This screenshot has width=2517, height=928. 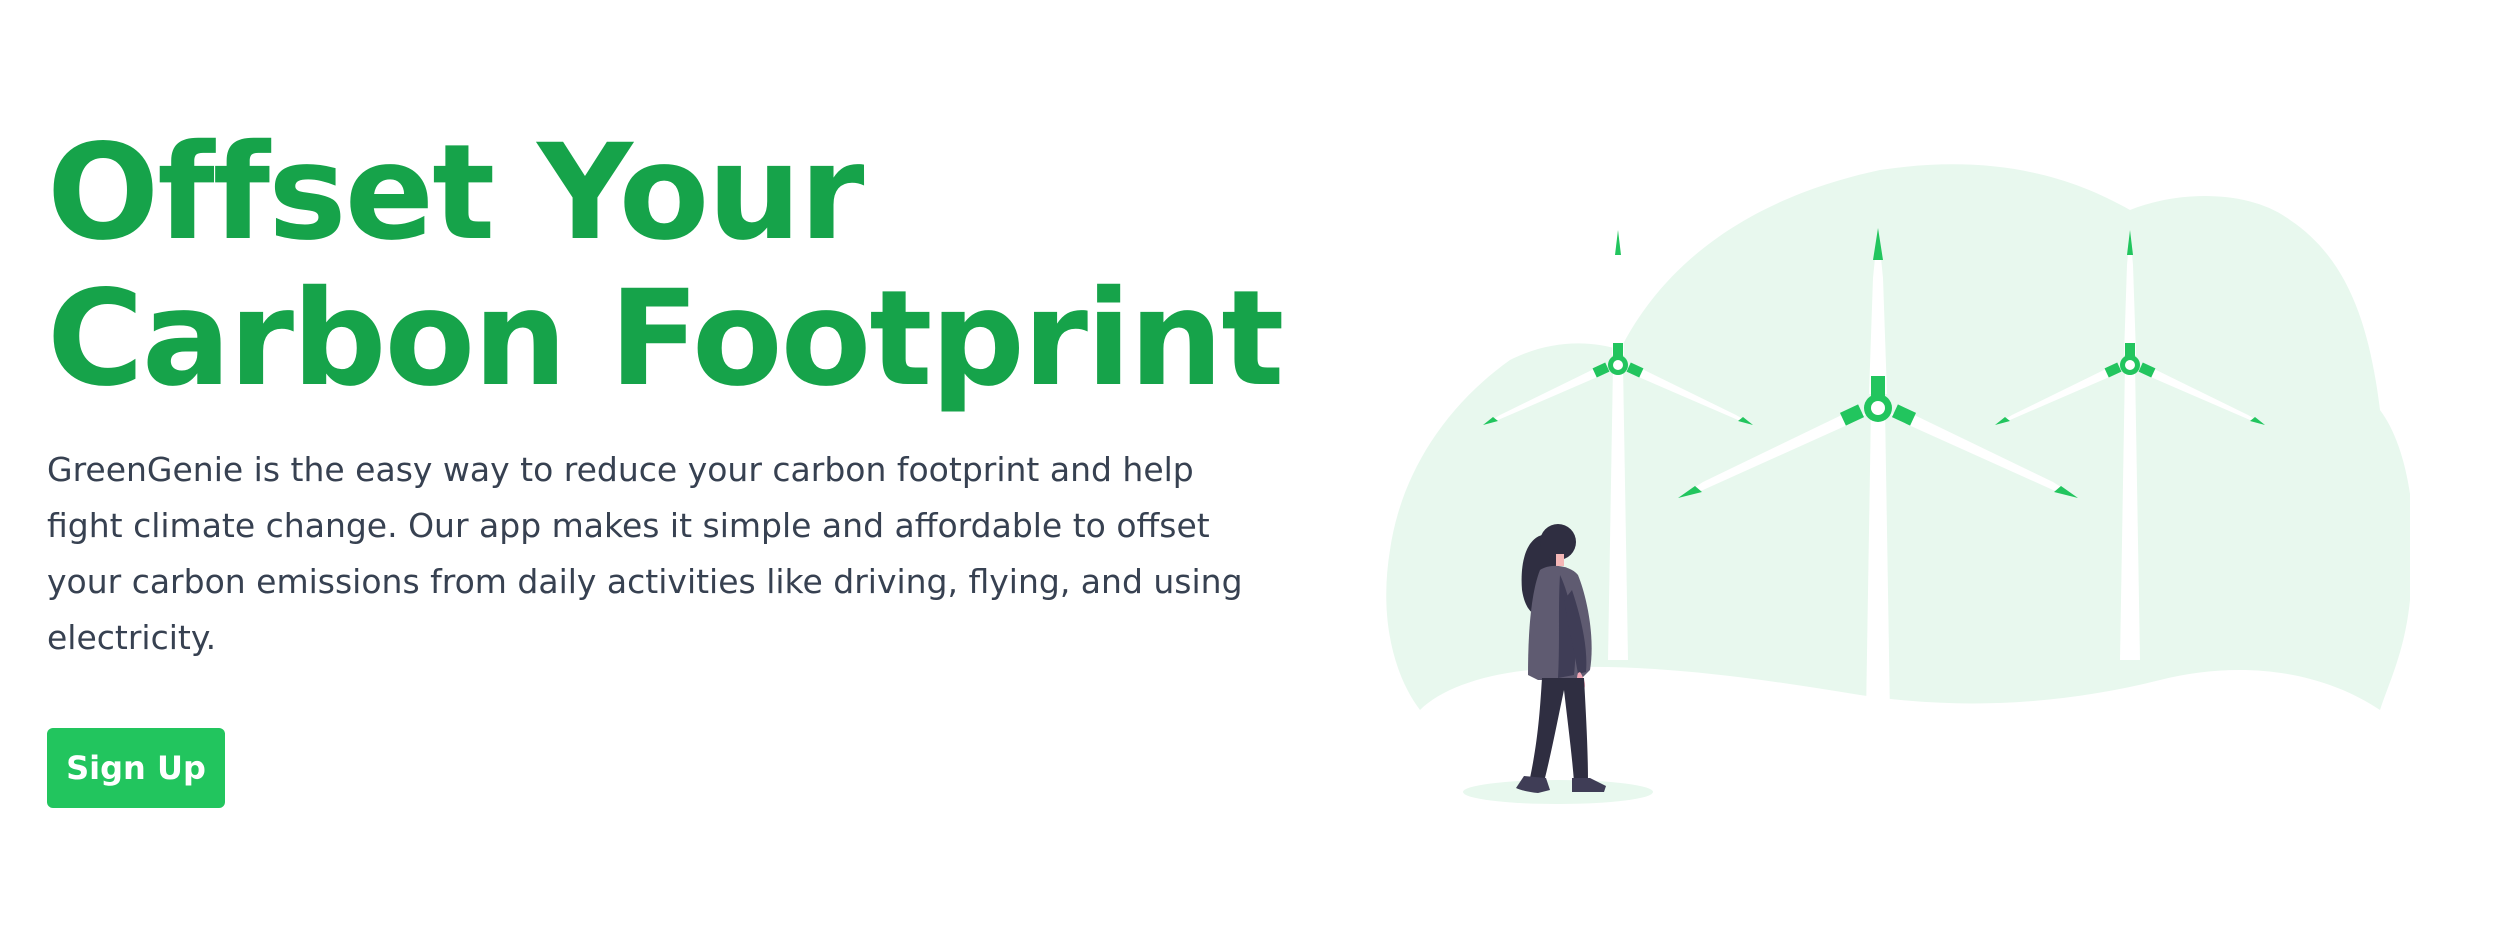 I want to click on signup-button: Sign Up, so click(x=136, y=768).